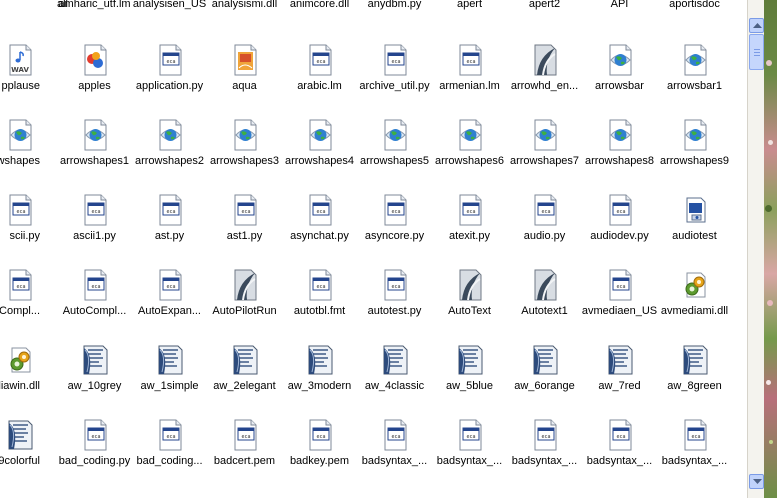 The height and width of the screenshot is (498, 777). Describe the element at coordinates (394, 18) in the screenshot. I see `file-item: anydbm.py` at that location.